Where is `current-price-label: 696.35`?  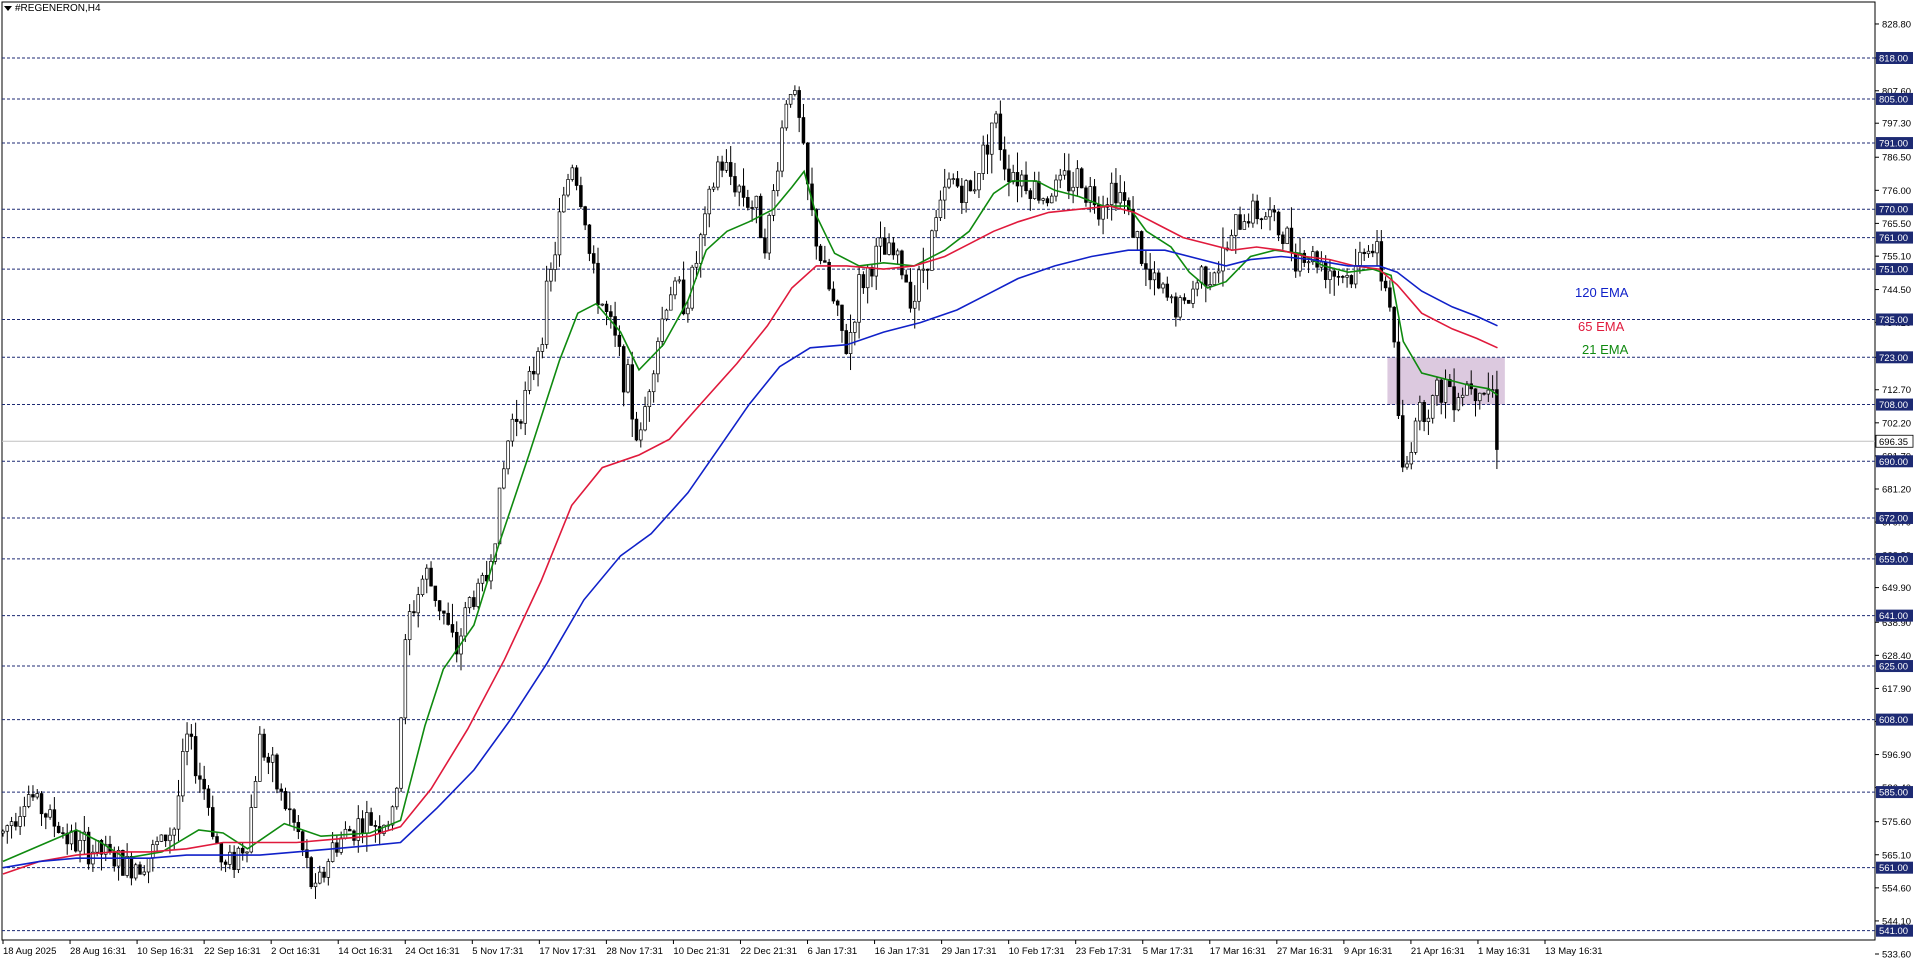
current-price-label: 696.35 is located at coordinates (1893, 442).